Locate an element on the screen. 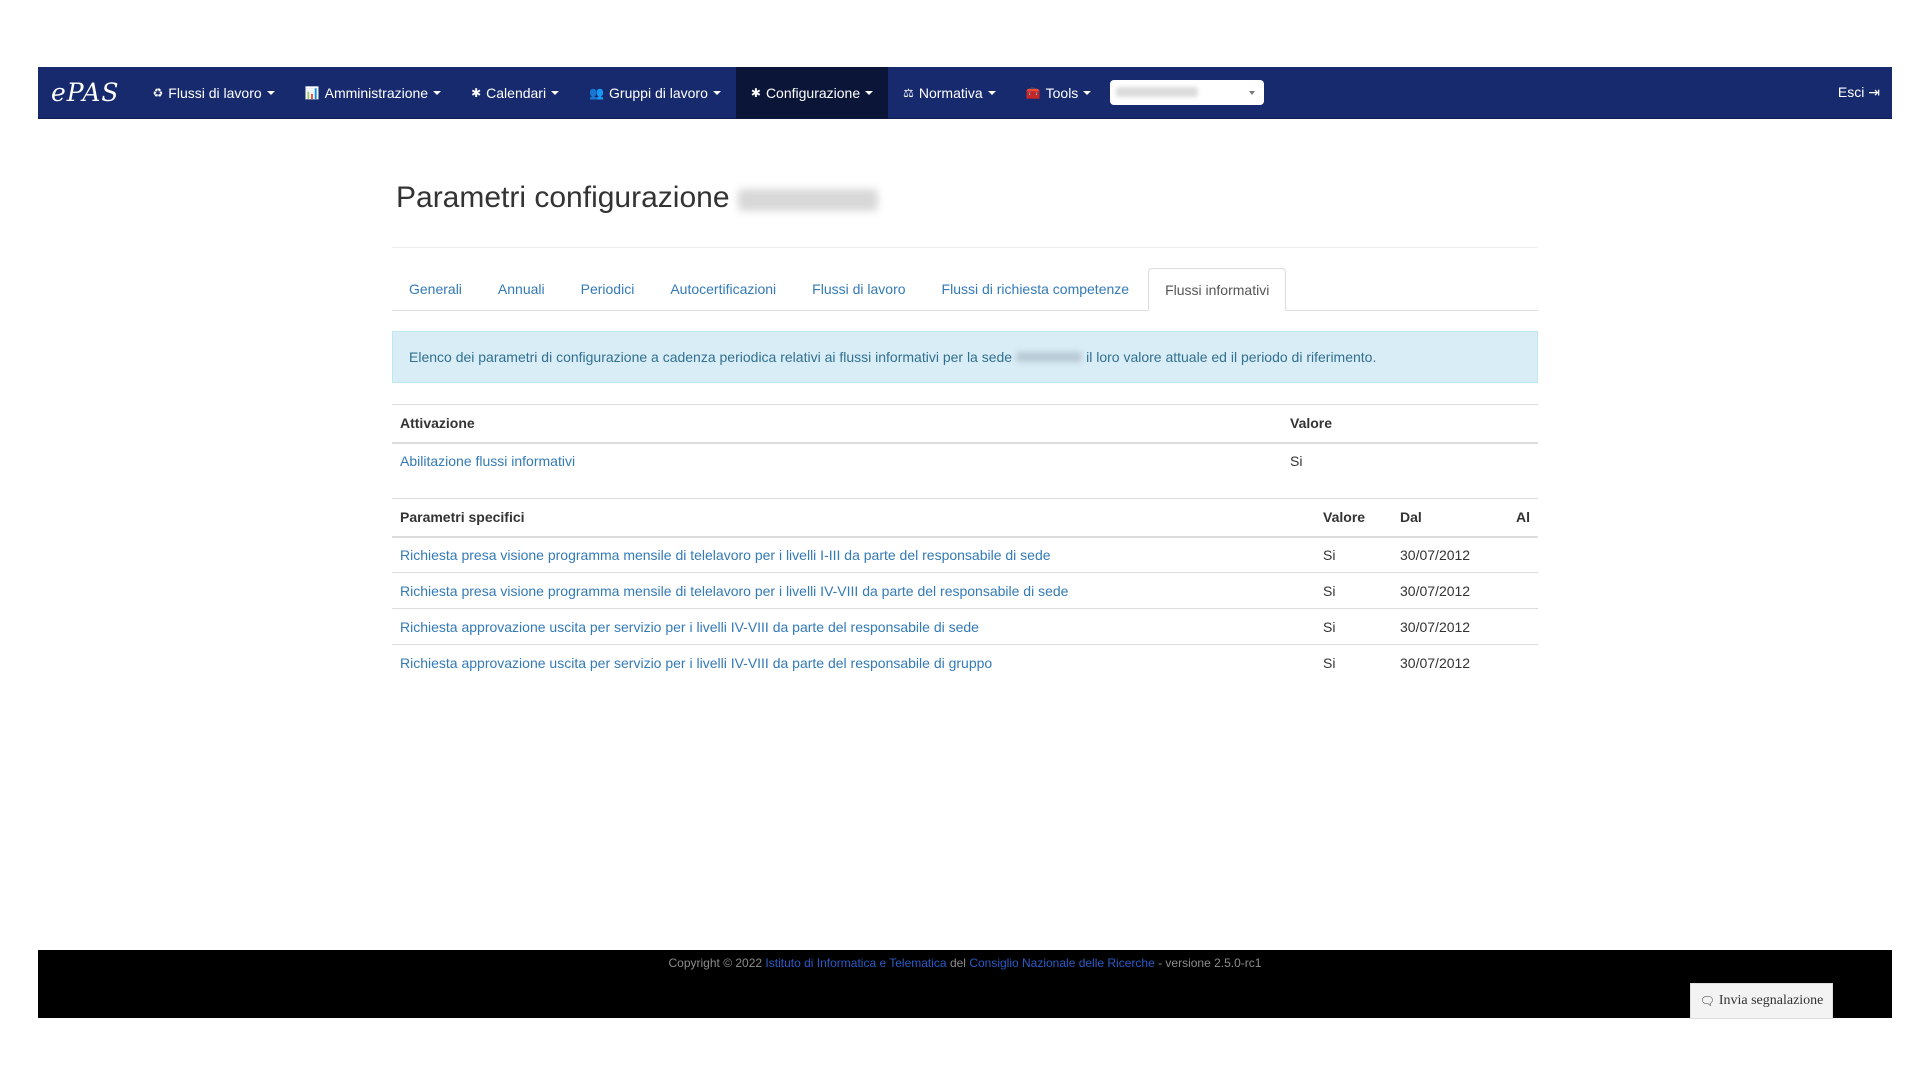  nav-gruppi-di-lavoro: 👥 Gruppi di lavoro is located at coordinates (655, 93).